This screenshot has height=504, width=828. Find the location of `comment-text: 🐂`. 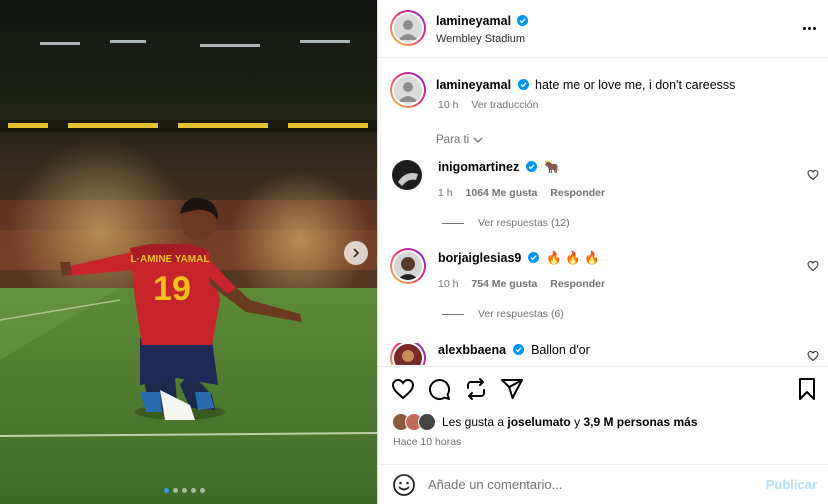

comment-text: 🐂 is located at coordinates (552, 167).